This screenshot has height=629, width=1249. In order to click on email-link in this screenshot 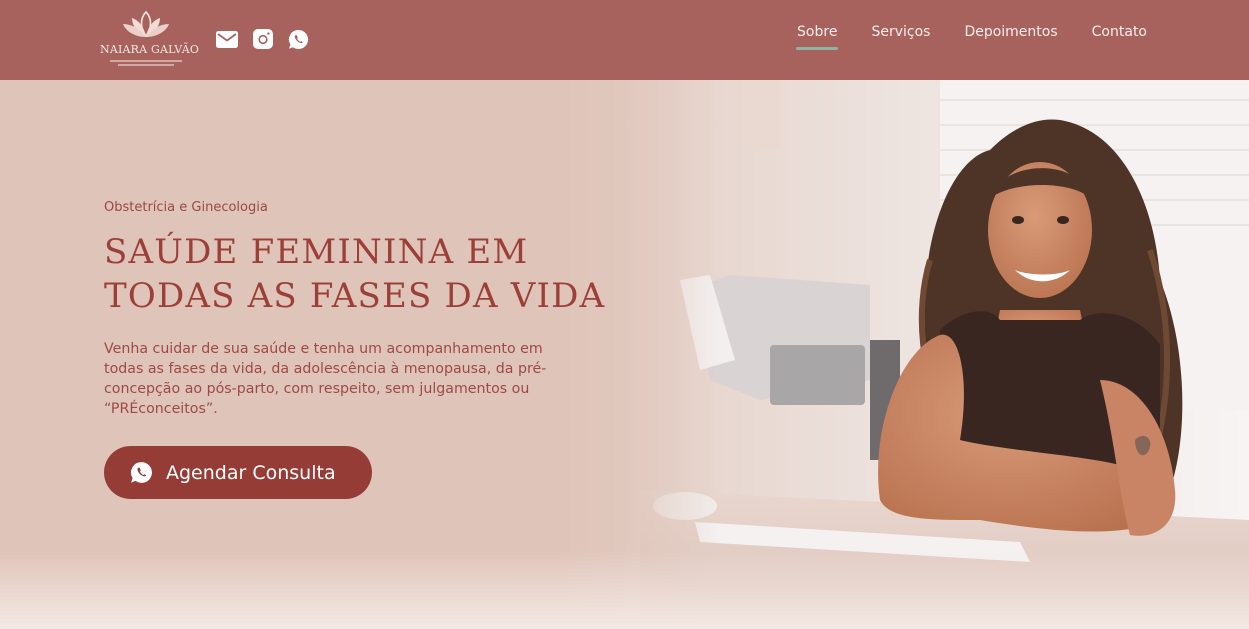, I will do `click(227, 39)`.